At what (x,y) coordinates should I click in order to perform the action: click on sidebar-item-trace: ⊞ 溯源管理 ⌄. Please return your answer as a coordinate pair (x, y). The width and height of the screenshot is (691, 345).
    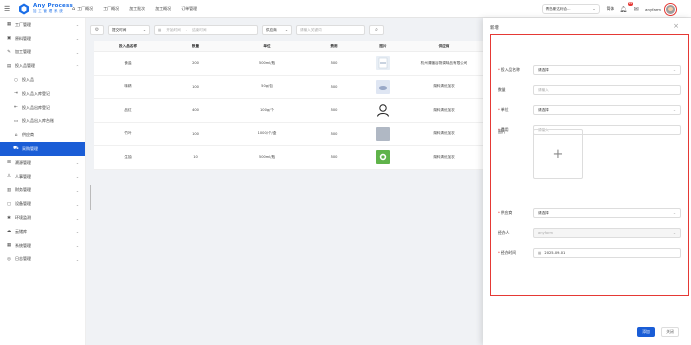
    Looking at the image, I should click on (42, 163).